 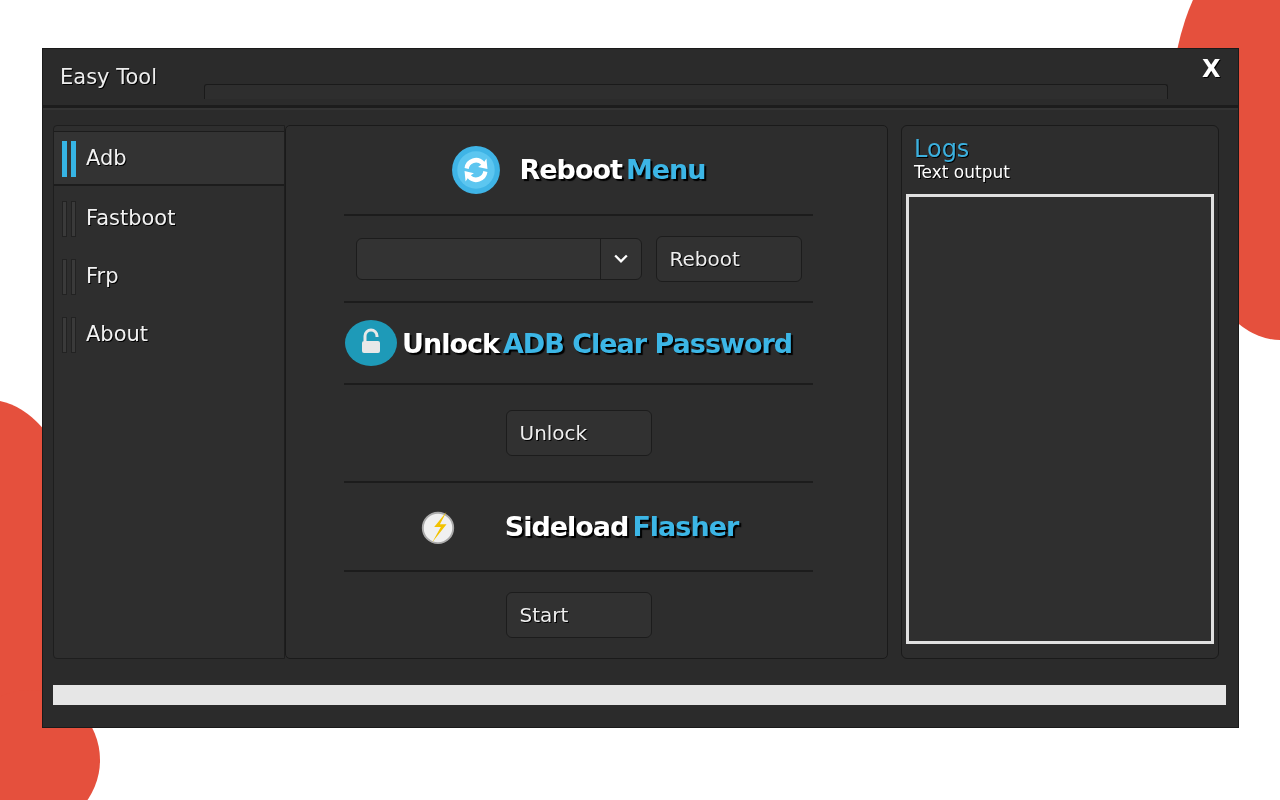 I want to click on window-title: Easy Tool, so click(x=109, y=77).